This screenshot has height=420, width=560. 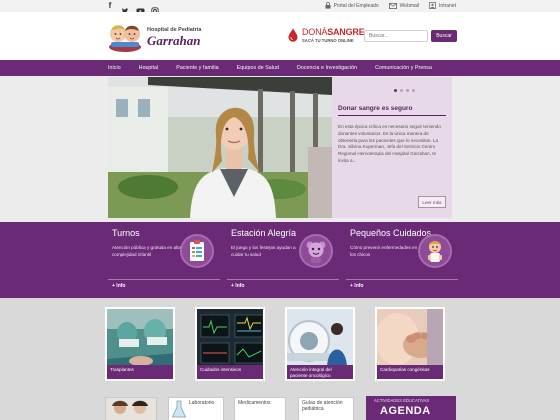 I want to click on cuidados-icon-circle, so click(x=435, y=251).